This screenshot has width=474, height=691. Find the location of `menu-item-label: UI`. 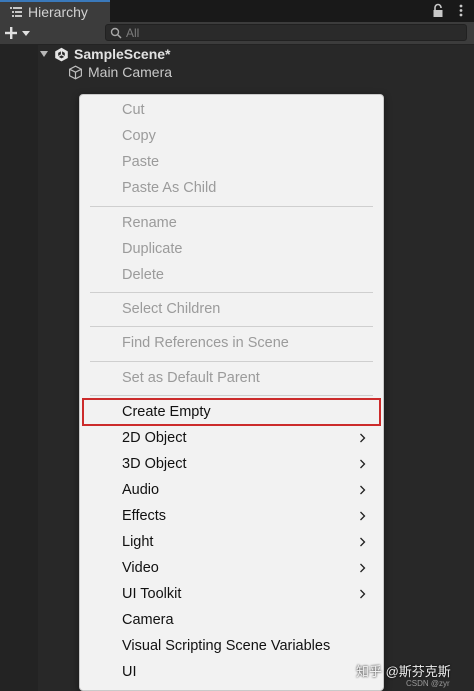

menu-item-label: UI is located at coordinates (129, 672).